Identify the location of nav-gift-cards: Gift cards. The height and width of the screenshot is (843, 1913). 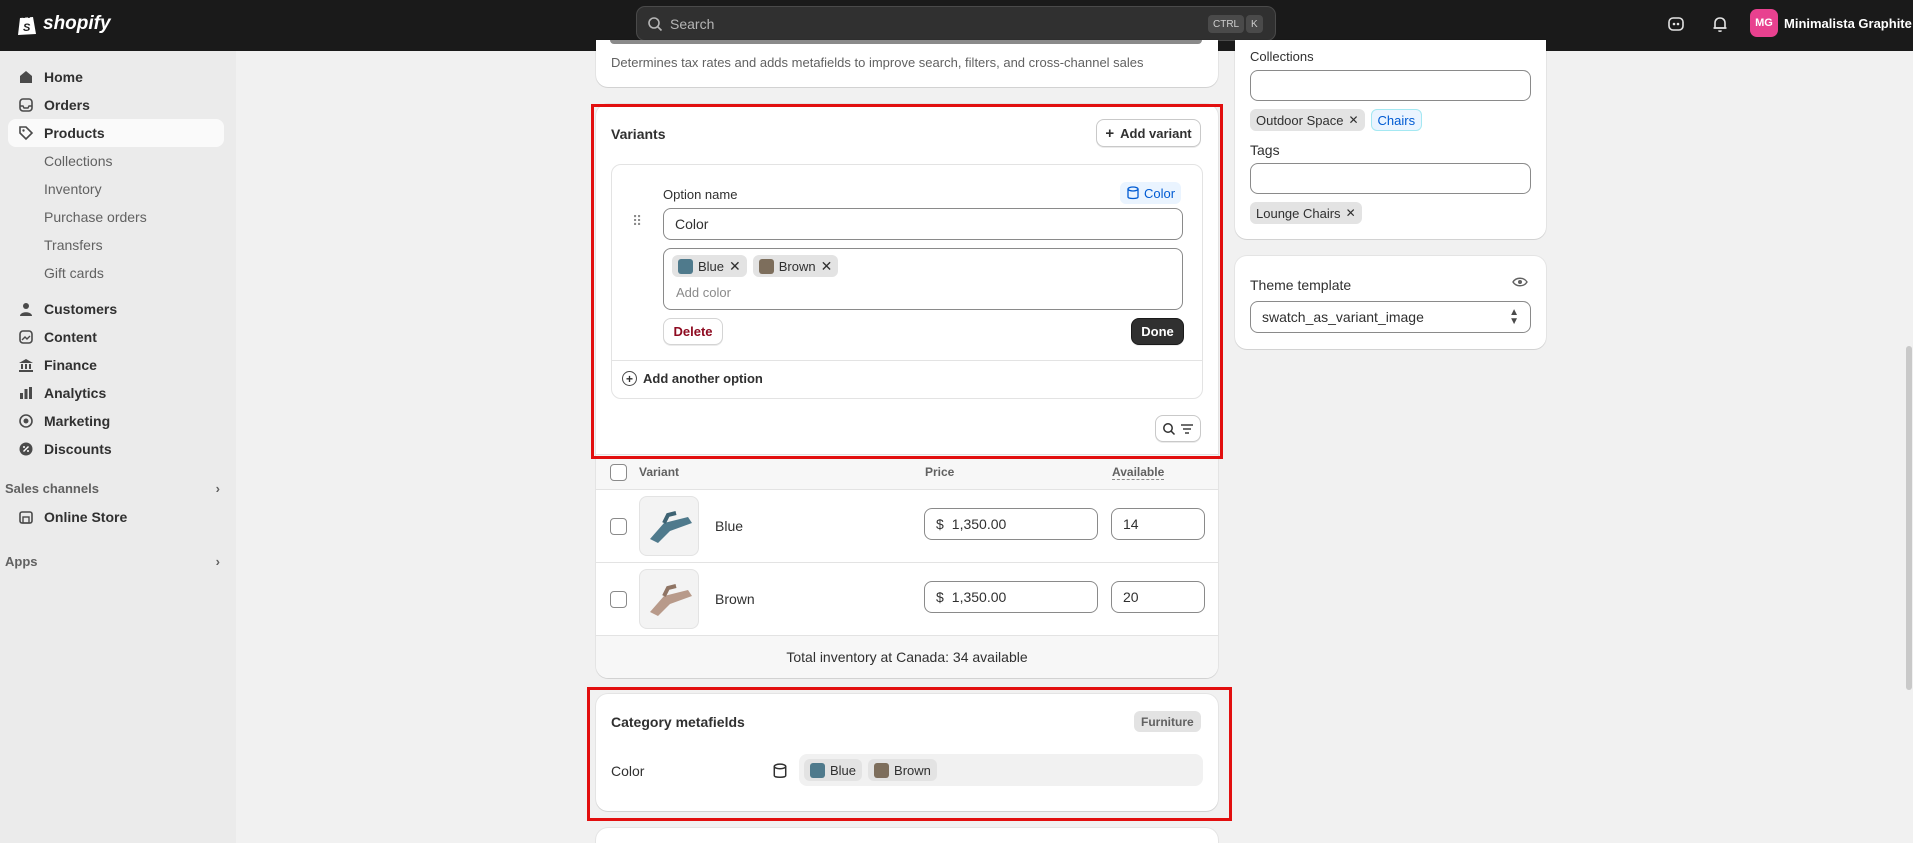
(74, 273).